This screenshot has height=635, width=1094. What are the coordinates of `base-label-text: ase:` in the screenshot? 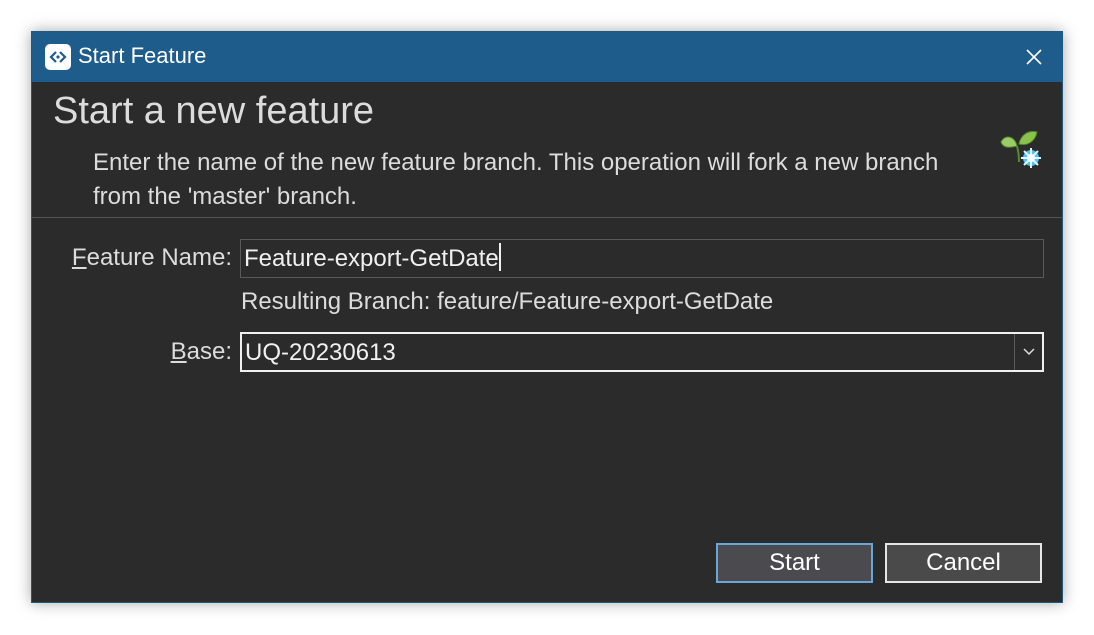 It's located at (209, 351).